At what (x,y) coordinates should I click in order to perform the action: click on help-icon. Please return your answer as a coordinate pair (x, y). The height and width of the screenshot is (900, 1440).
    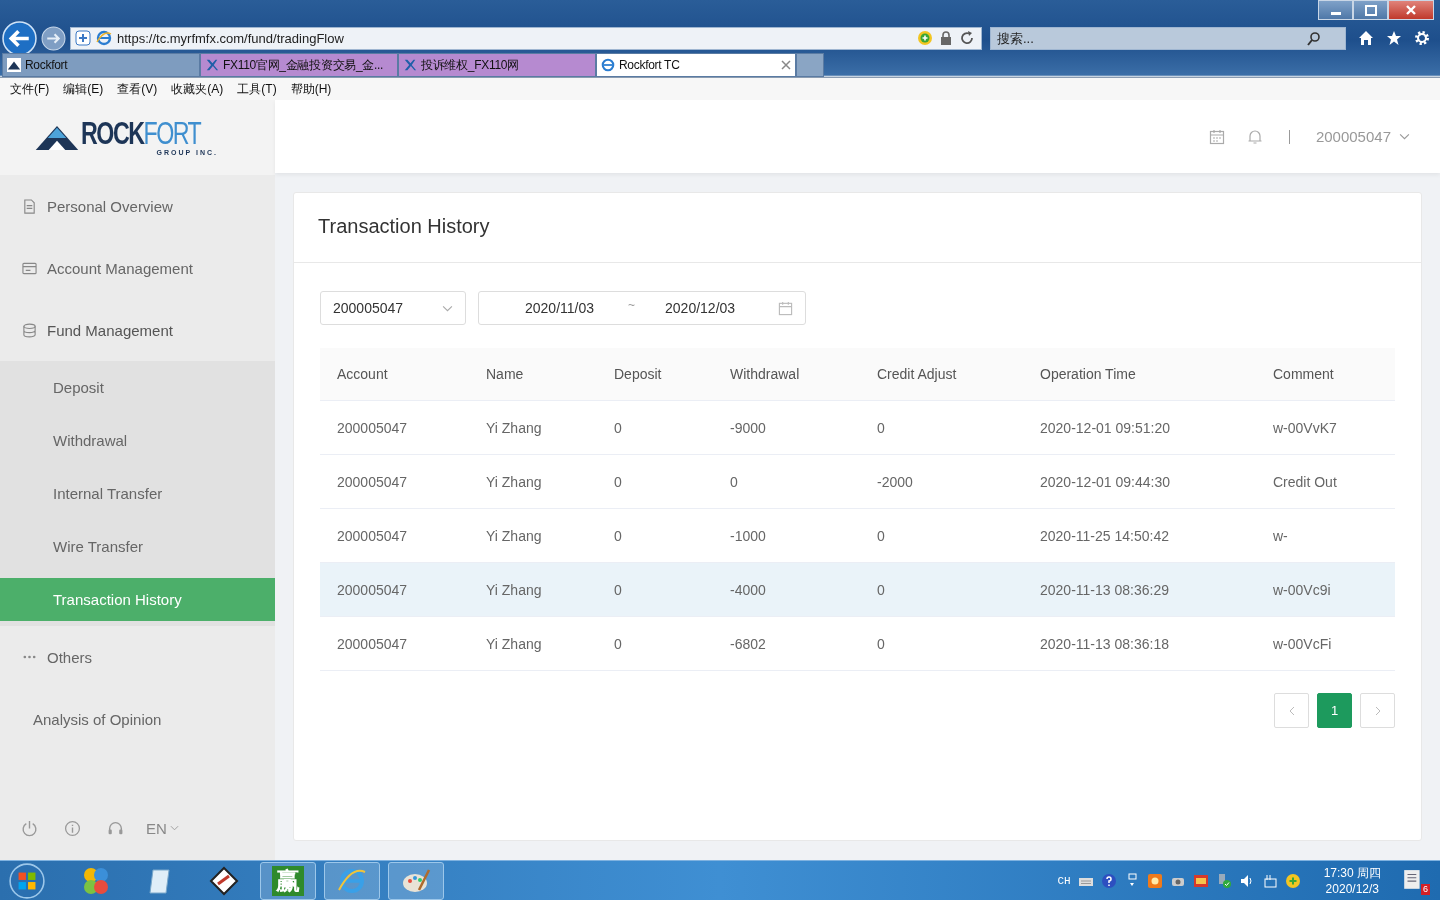
    Looking at the image, I should click on (1108, 880).